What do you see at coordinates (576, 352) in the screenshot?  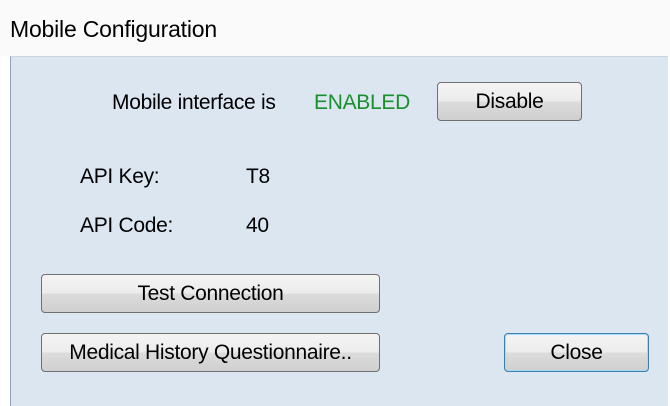 I see `close-button: Close` at bounding box center [576, 352].